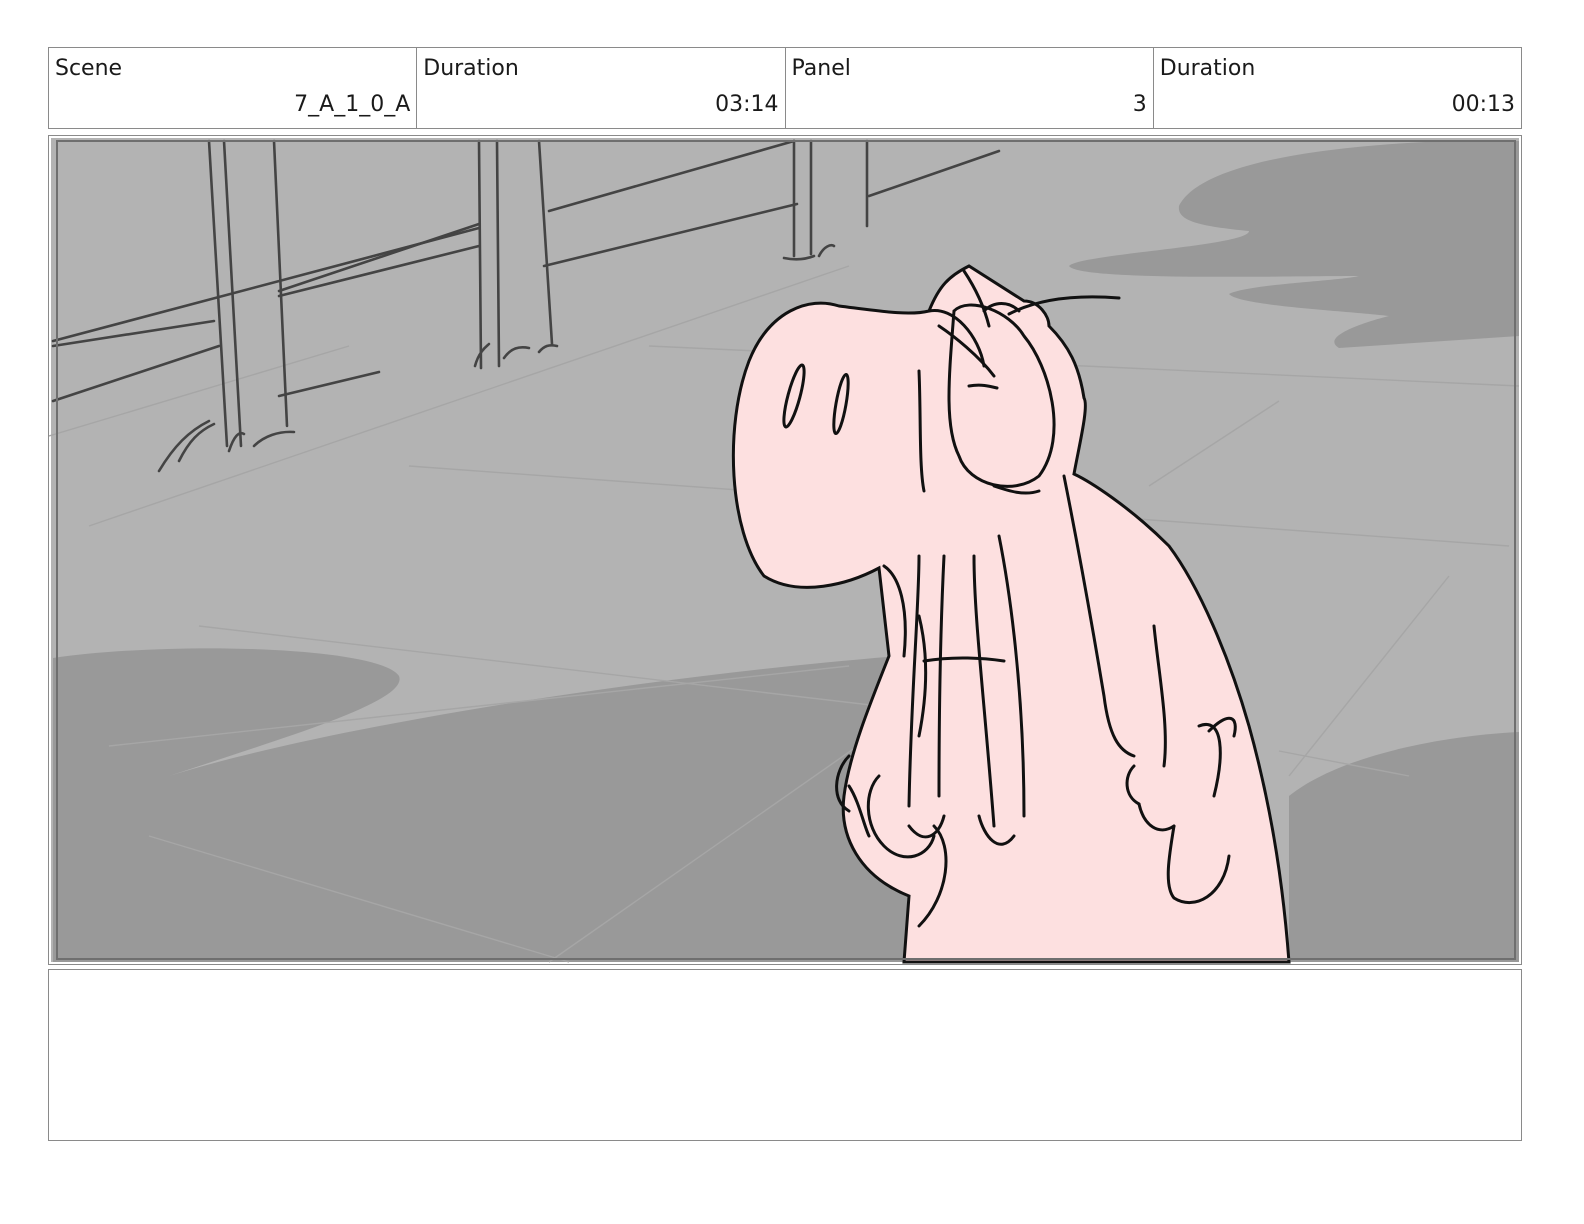  Describe the element at coordinates (821, 68) in the screenshot. I see `panel-label: Panel` at that location.